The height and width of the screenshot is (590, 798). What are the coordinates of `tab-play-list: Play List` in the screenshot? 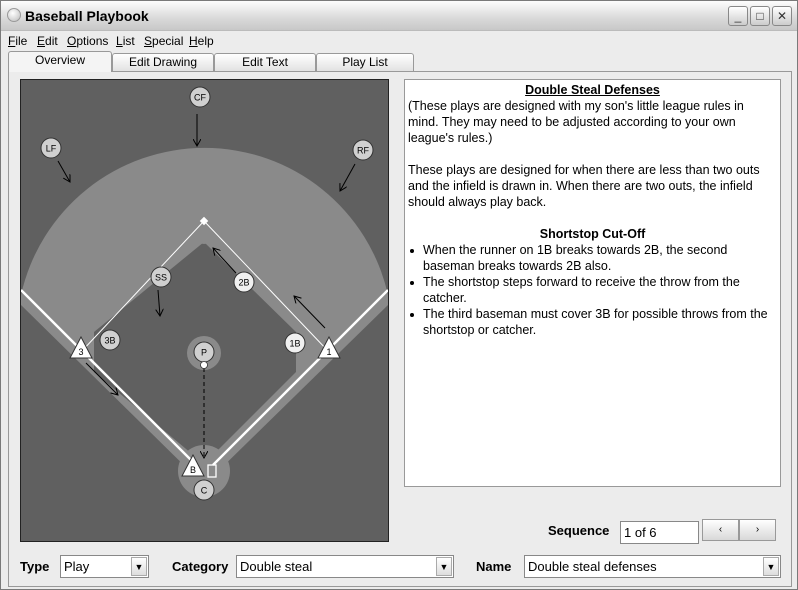 It's located at (365, 62).